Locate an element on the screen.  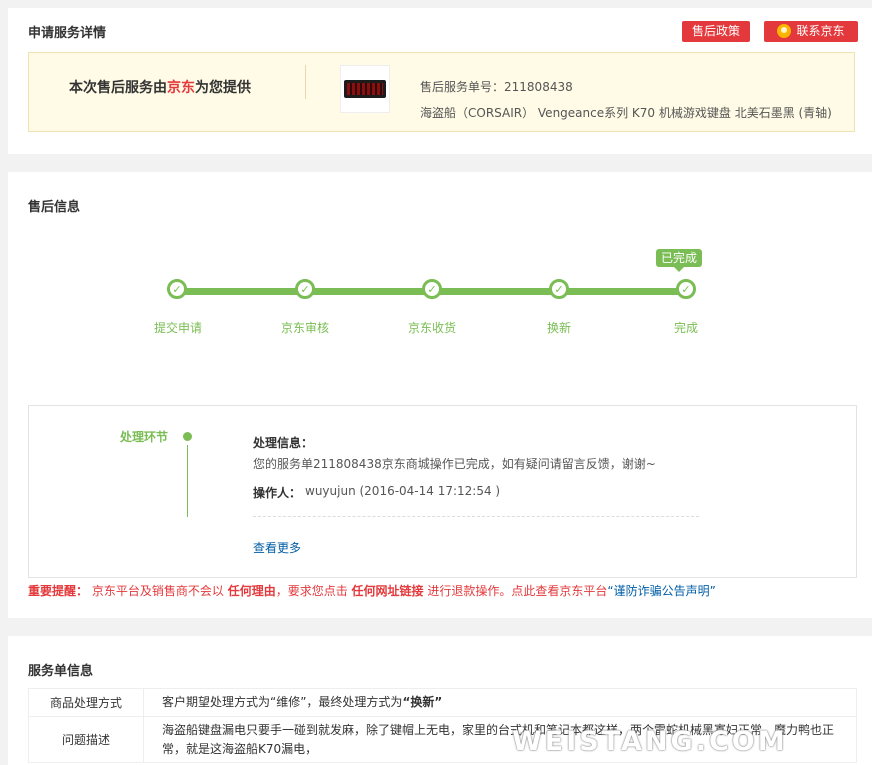
site-watermark: WEISTANG.COM is located at coordinates (650, 741).